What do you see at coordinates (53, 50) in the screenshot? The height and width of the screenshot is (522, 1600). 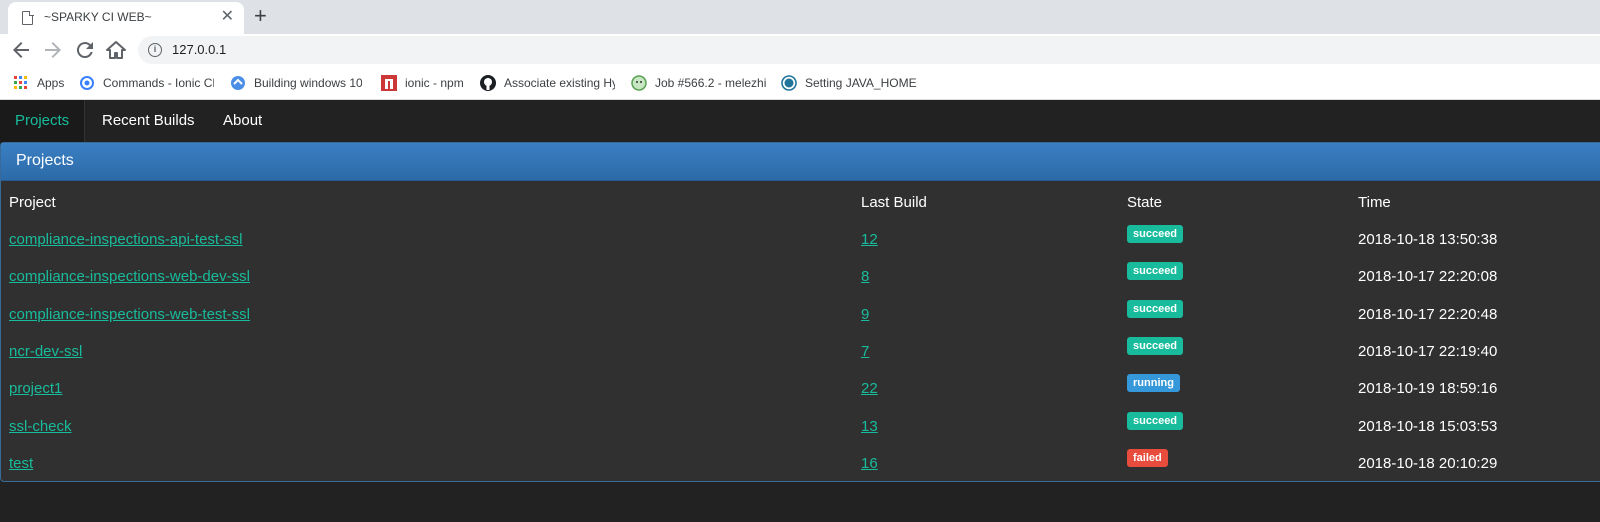 I see `forward-arrow-icon` at bounding box center [53, 50].